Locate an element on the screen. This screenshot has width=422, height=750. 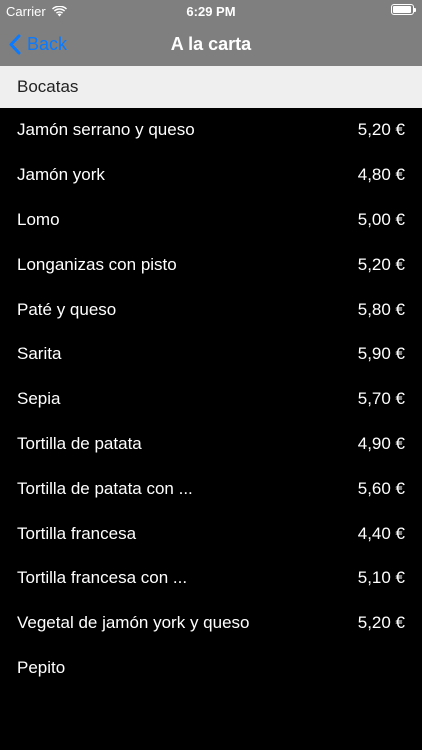
status-time: 6:29 PM is located at coordinates (211, 11).